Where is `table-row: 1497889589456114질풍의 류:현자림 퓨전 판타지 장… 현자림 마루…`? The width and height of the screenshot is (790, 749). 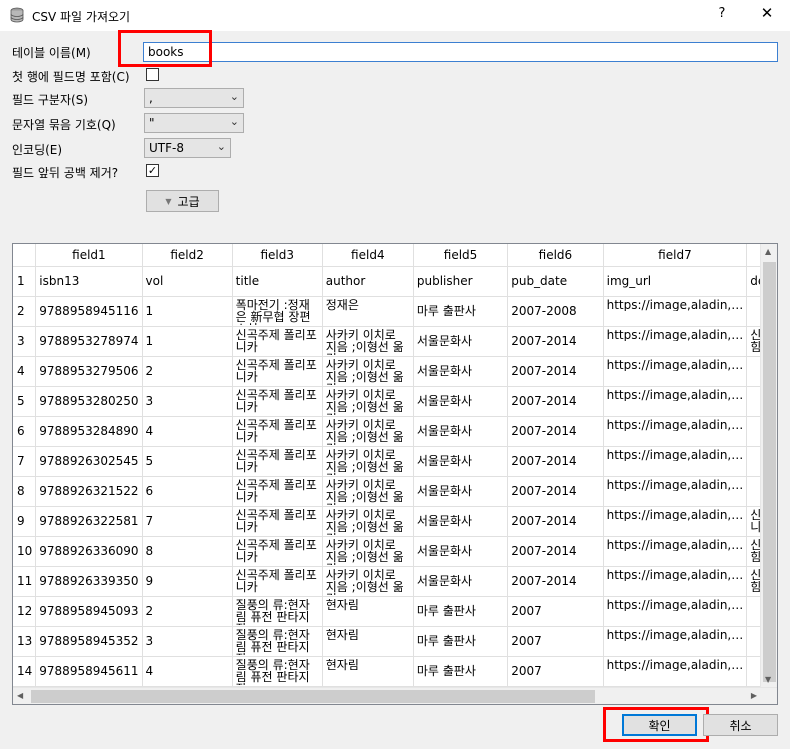
table-row: 1497889589456114질풍의 류:현자림 퓨전 판타지 장… 현자림 마루… is located at coordinates (395, 671).